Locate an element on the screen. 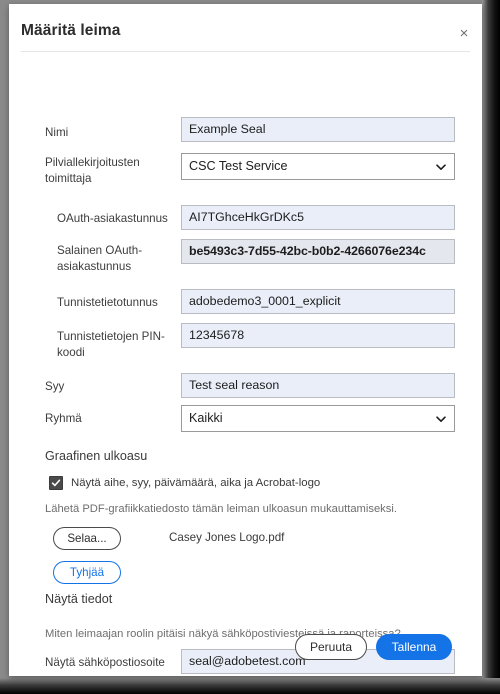 This screenshot has width=500, height=694. group-select: Kaikki is located at coordinates (318, 418).